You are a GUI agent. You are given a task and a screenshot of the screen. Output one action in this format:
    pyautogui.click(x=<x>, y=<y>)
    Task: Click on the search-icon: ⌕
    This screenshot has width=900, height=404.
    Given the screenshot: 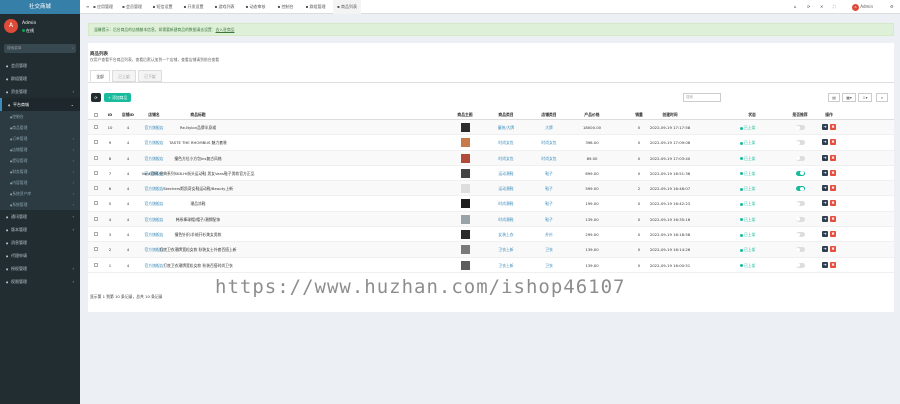 What is the action you would take?
    pyautogui.click(x=73, y=48)
    